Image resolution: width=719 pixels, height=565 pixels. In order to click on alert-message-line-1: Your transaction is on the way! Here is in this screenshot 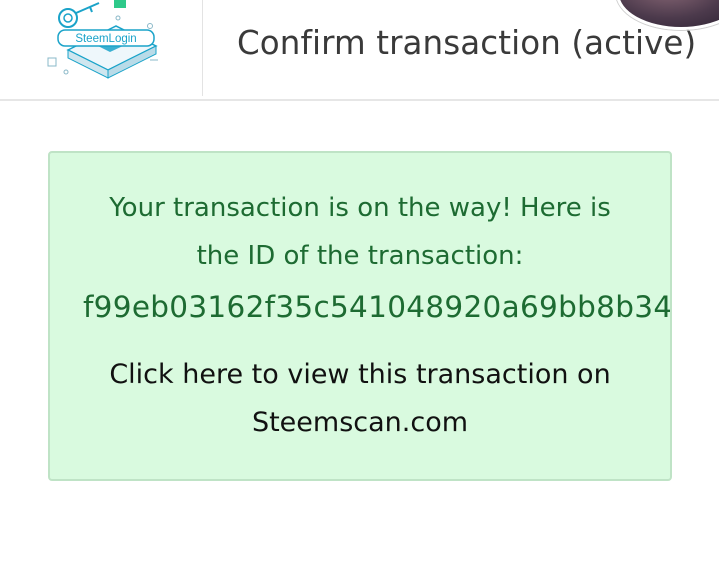, I will do `click(360, 208)`.